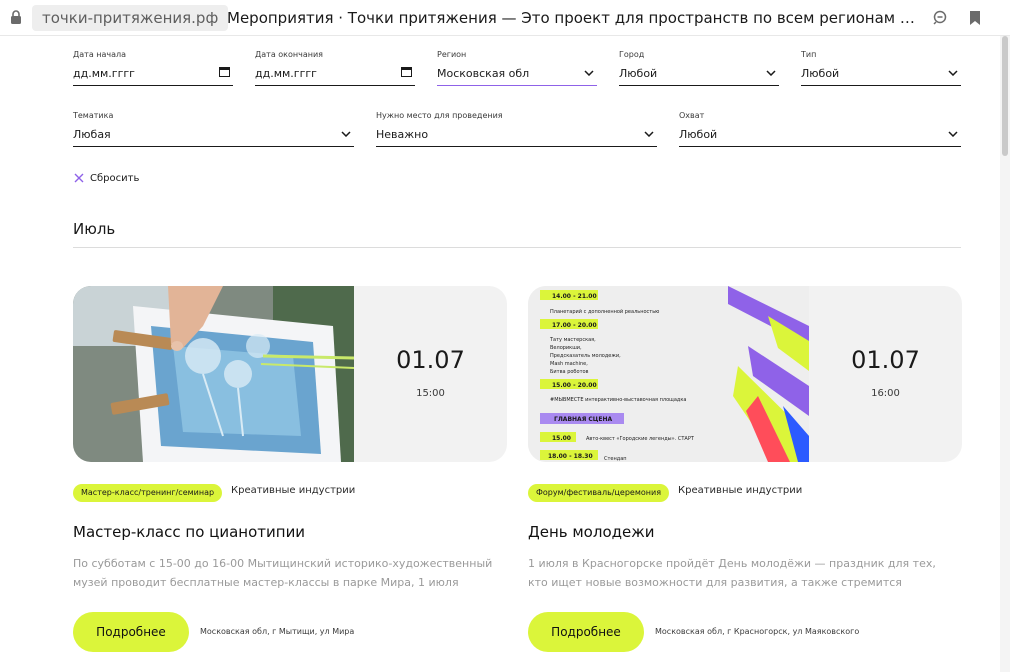 This screenshot has width=1010, height=672. I want to click on event-time: 15:00, so click(430, 393).